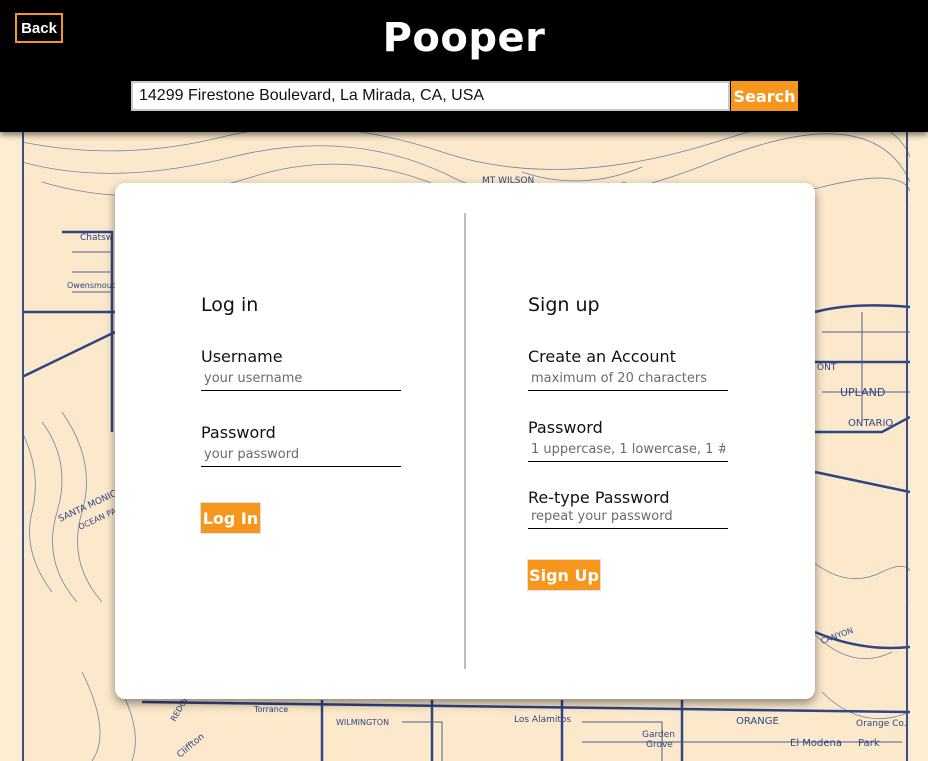 The height and width of the screenshot is (761, 928). I want to click on map-label: Garden, so click(658, 735).